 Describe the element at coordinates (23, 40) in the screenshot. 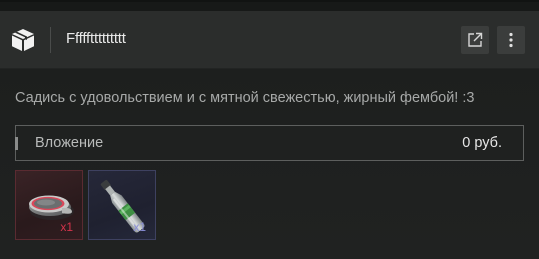

I see `box-icon` at that location.